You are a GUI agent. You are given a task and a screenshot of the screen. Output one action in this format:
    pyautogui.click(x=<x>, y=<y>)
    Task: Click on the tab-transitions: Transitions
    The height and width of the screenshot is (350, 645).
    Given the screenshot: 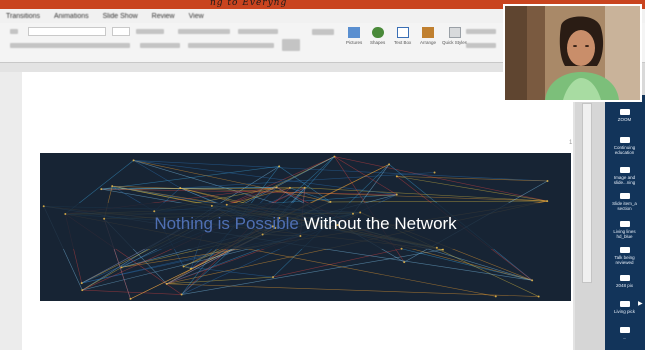 What is the action you would take?
    pyautogui.click(x=23, y=16)
    